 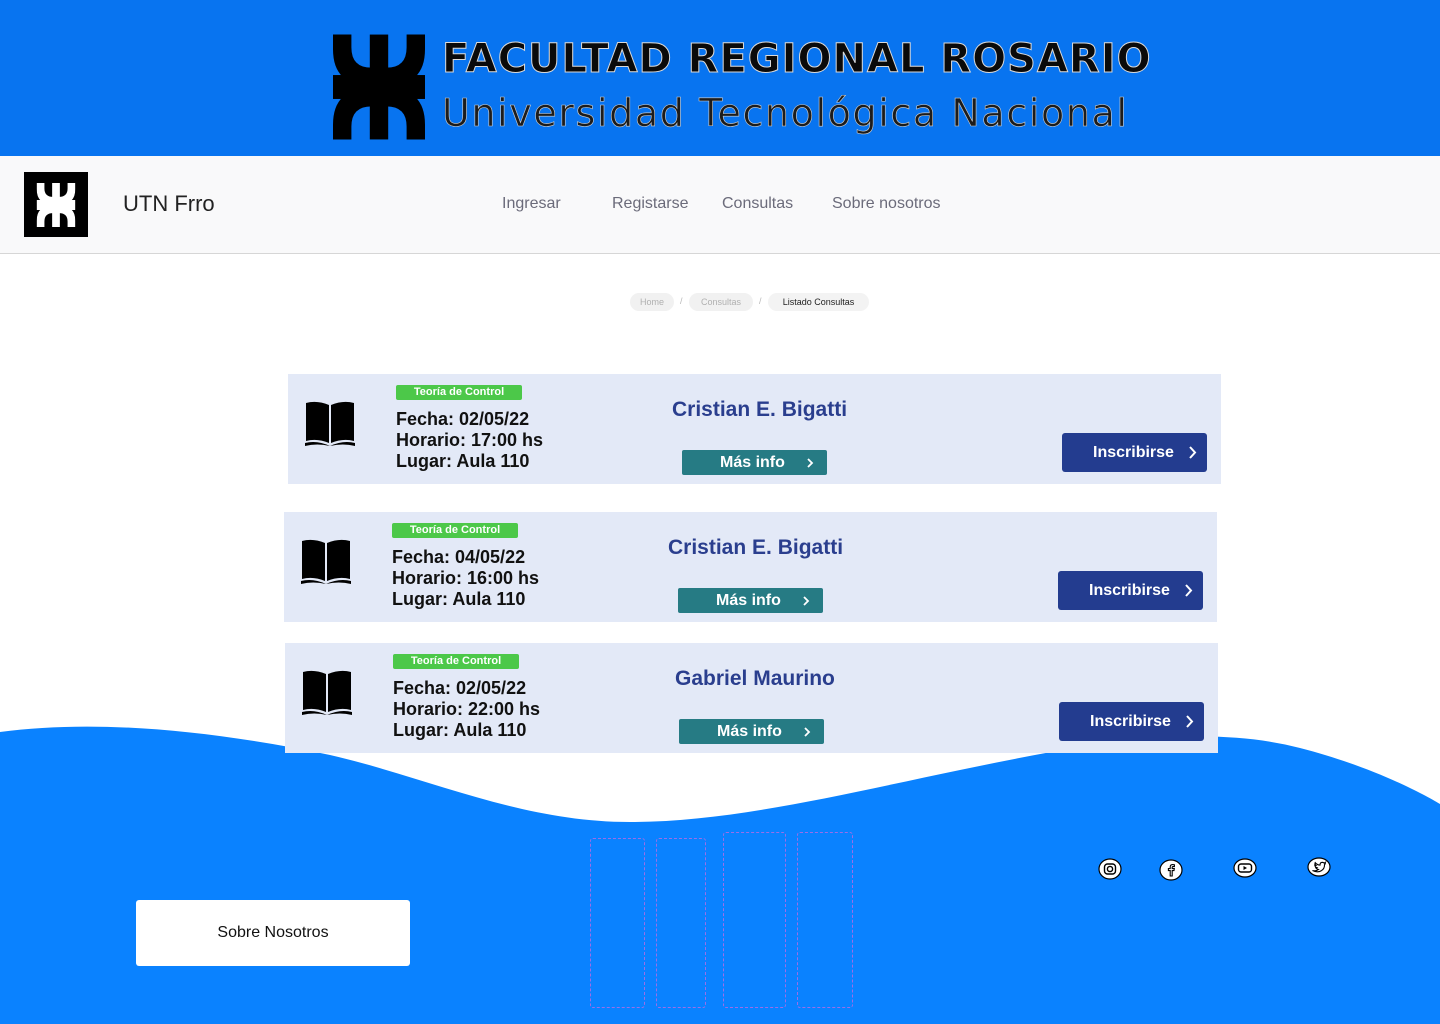 I want to click on nav-logo, so click(x=56, y=204).